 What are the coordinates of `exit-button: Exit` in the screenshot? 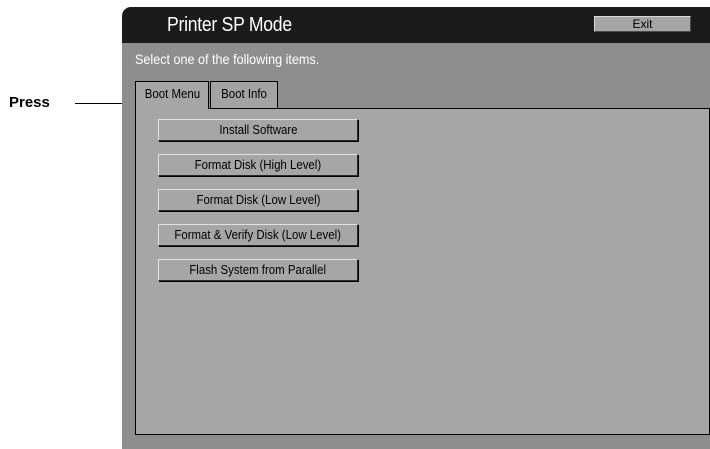 It's located at (642, 24).